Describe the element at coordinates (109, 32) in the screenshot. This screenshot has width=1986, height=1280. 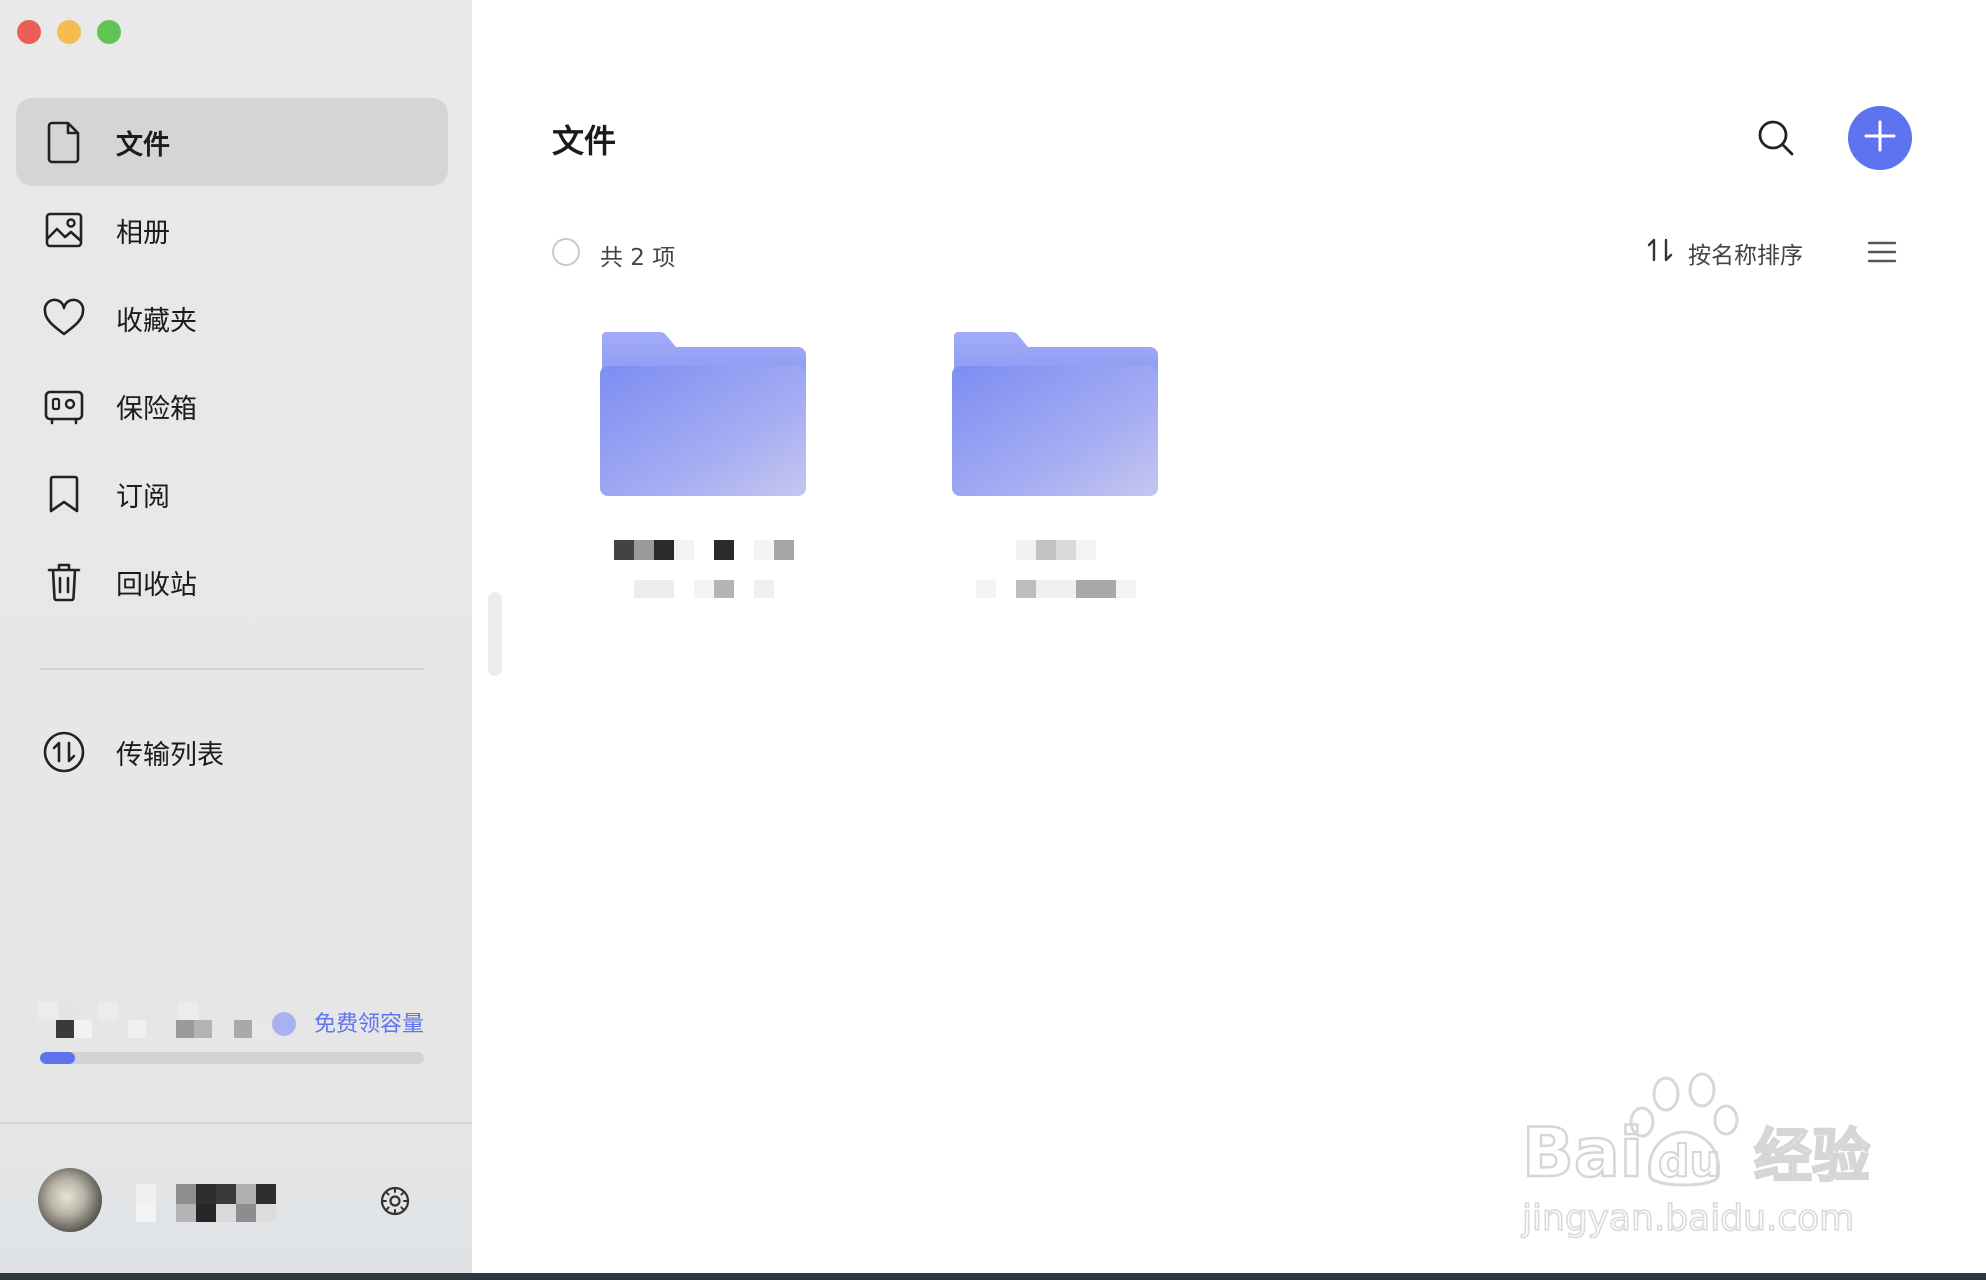
I see `maximize-window-button` at that location.